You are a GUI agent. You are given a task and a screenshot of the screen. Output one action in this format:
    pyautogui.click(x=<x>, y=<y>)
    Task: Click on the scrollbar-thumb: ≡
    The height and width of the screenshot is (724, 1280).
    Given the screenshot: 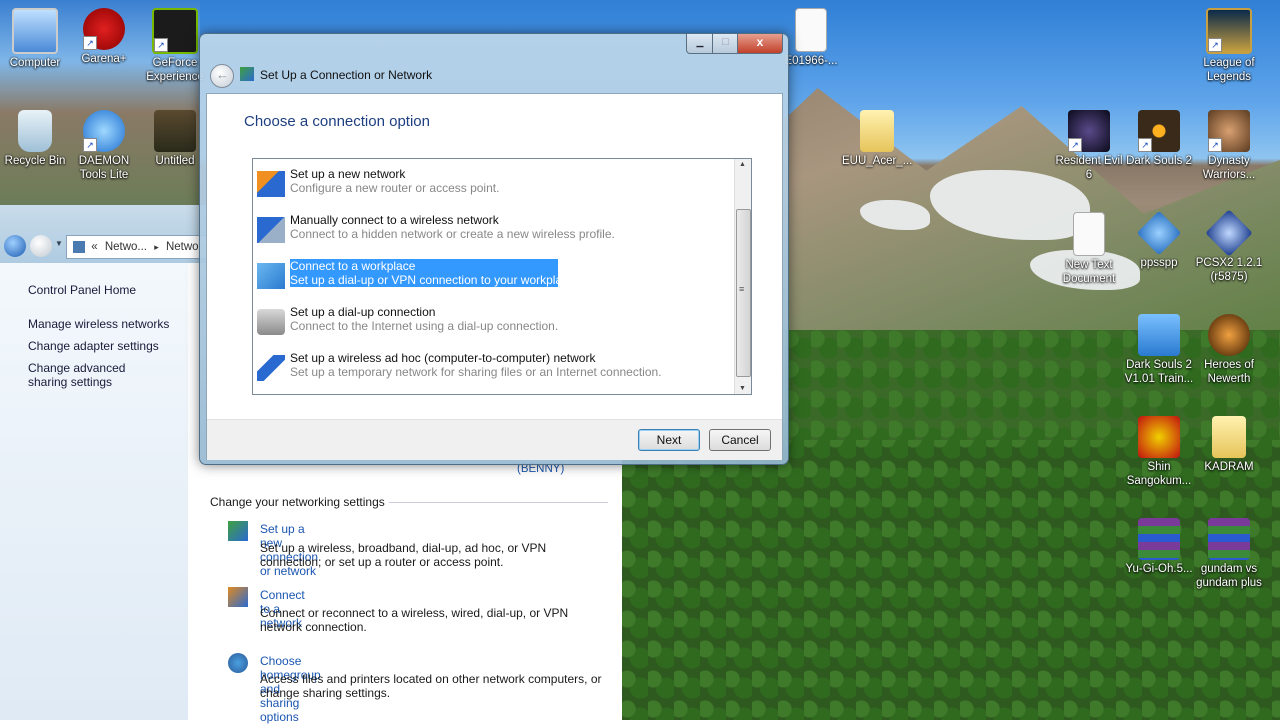 What is the action you would take?
    pyautogui.click(x=743, y=293)
    